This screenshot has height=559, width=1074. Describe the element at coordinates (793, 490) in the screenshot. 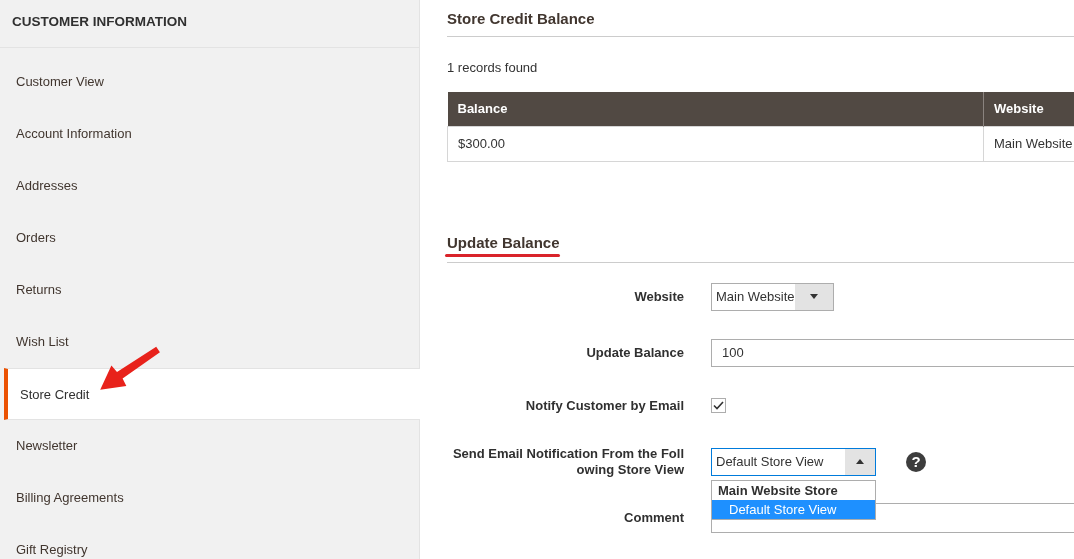

I see `option-group: Main Website Store` at that location.